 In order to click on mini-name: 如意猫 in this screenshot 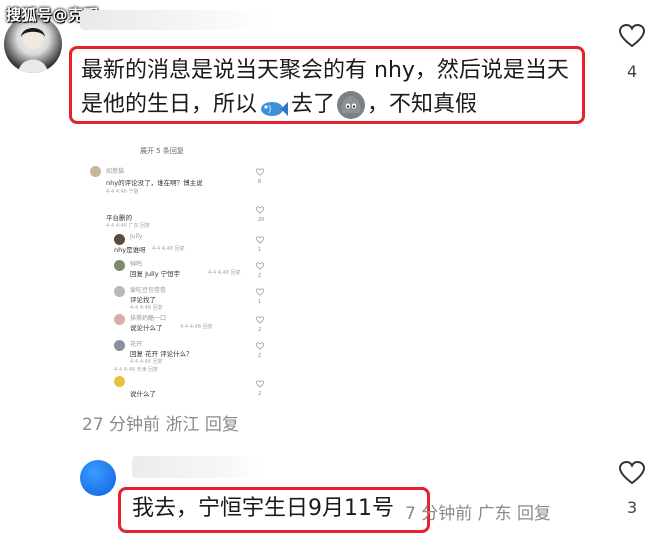, I will do `click(115, 171)`.